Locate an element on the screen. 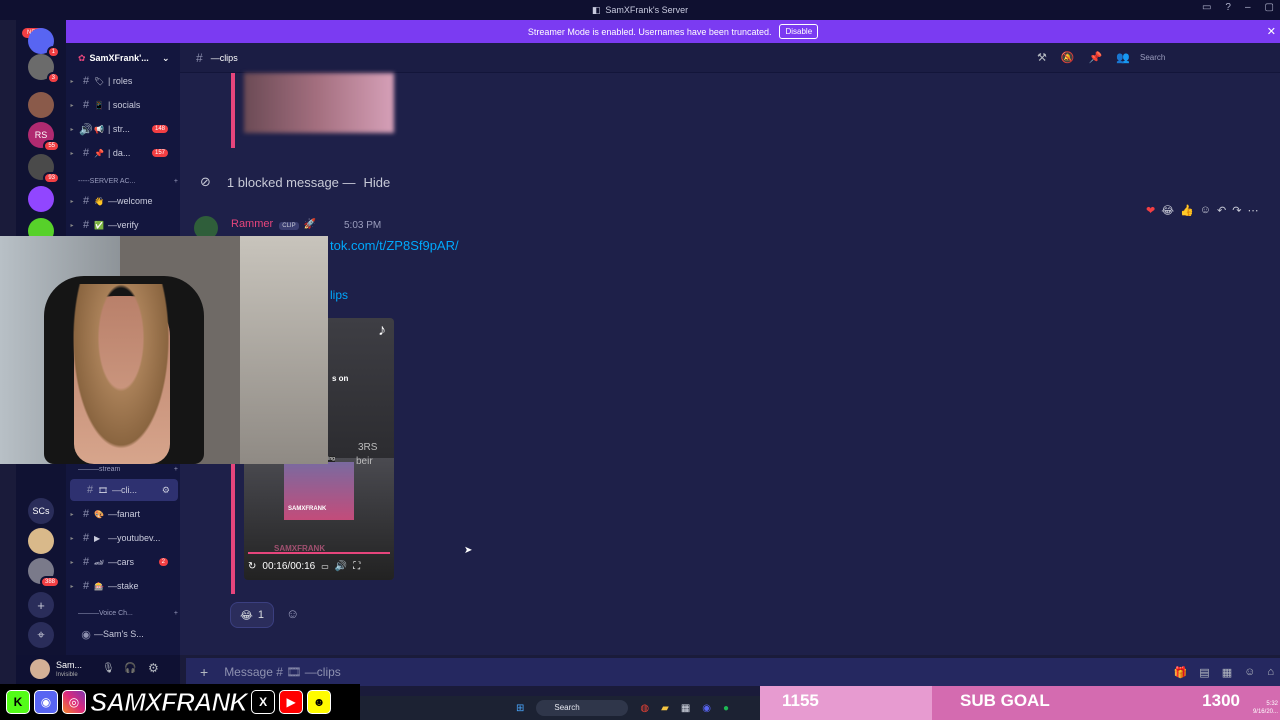  chrome-icon: ◍ is located at coordinates (644, 708).